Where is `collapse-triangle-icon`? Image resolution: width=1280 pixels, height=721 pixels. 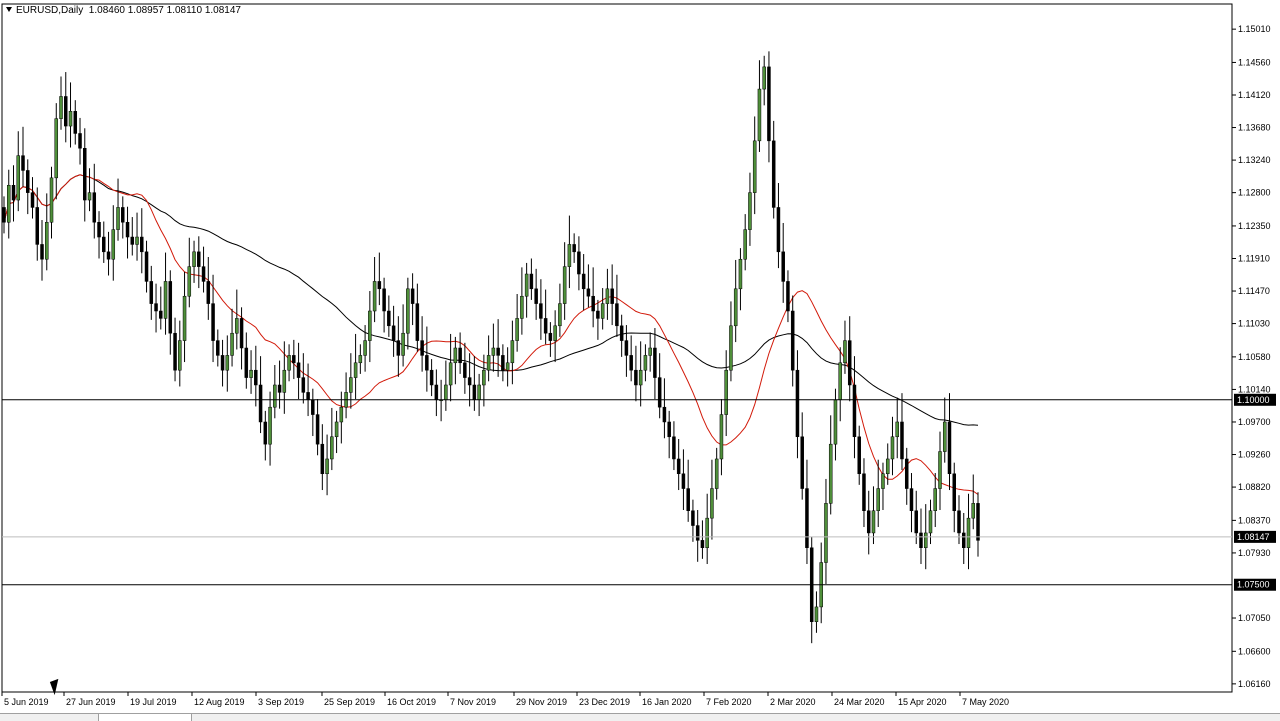
collapse-triangle-icon is located at coordinates (9, 9).